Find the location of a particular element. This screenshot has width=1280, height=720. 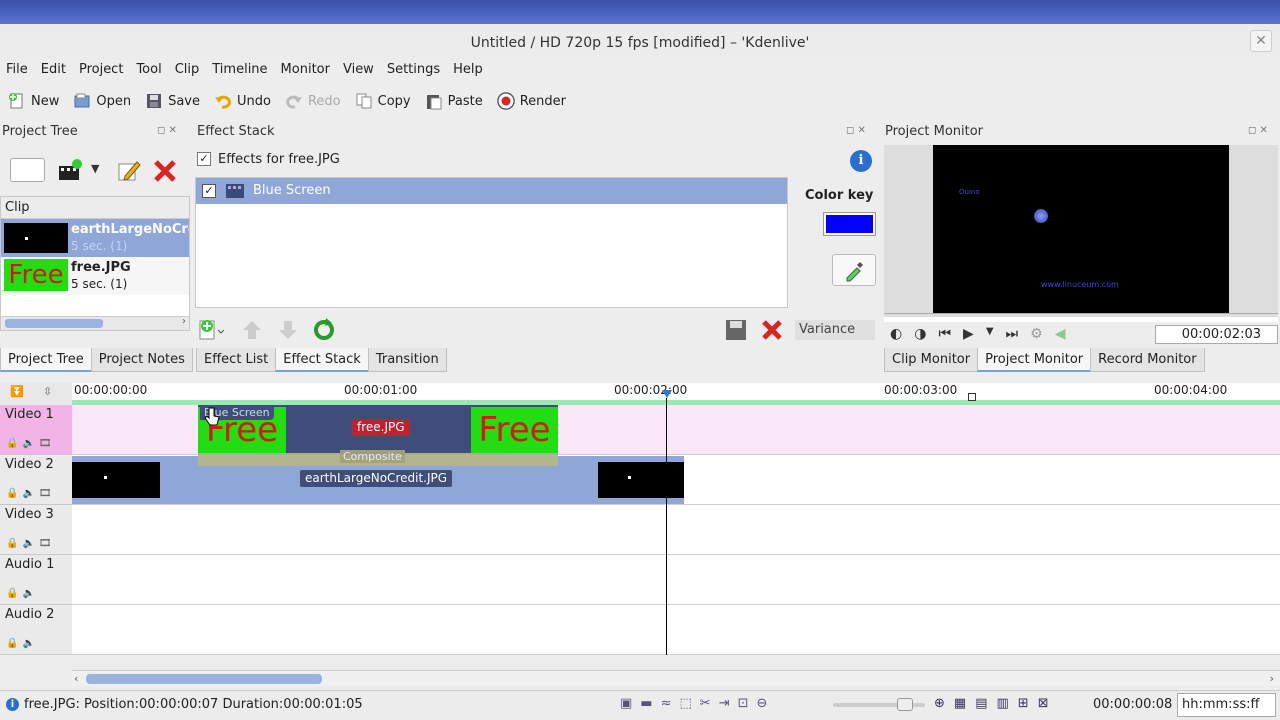

next-frame-icon: ⏭ is located at coordinates (1012, 334).